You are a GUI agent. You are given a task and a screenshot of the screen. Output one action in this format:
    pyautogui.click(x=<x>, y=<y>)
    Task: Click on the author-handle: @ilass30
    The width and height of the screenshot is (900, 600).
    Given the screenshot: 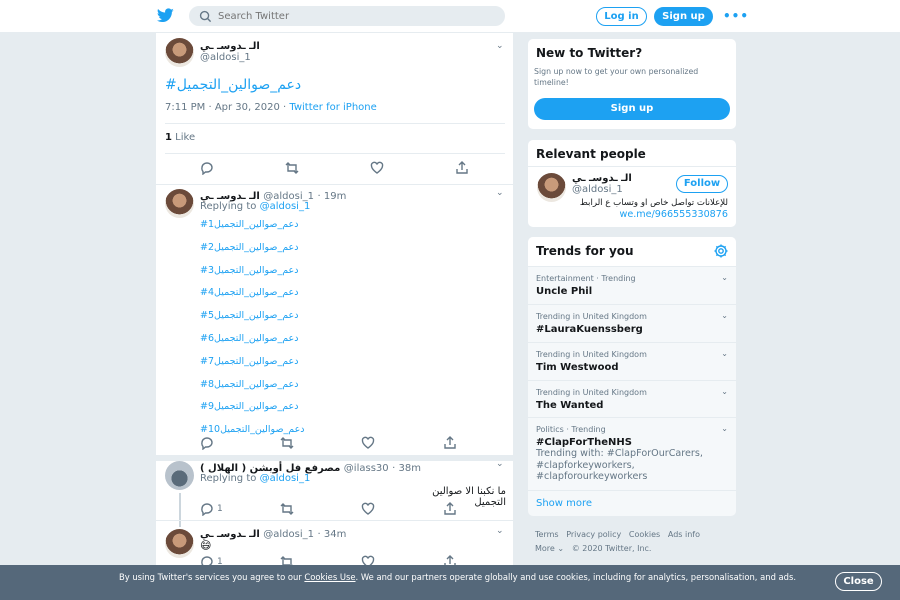 What is the action you would take?
    pyautogui.click(x=366, y=468)
    